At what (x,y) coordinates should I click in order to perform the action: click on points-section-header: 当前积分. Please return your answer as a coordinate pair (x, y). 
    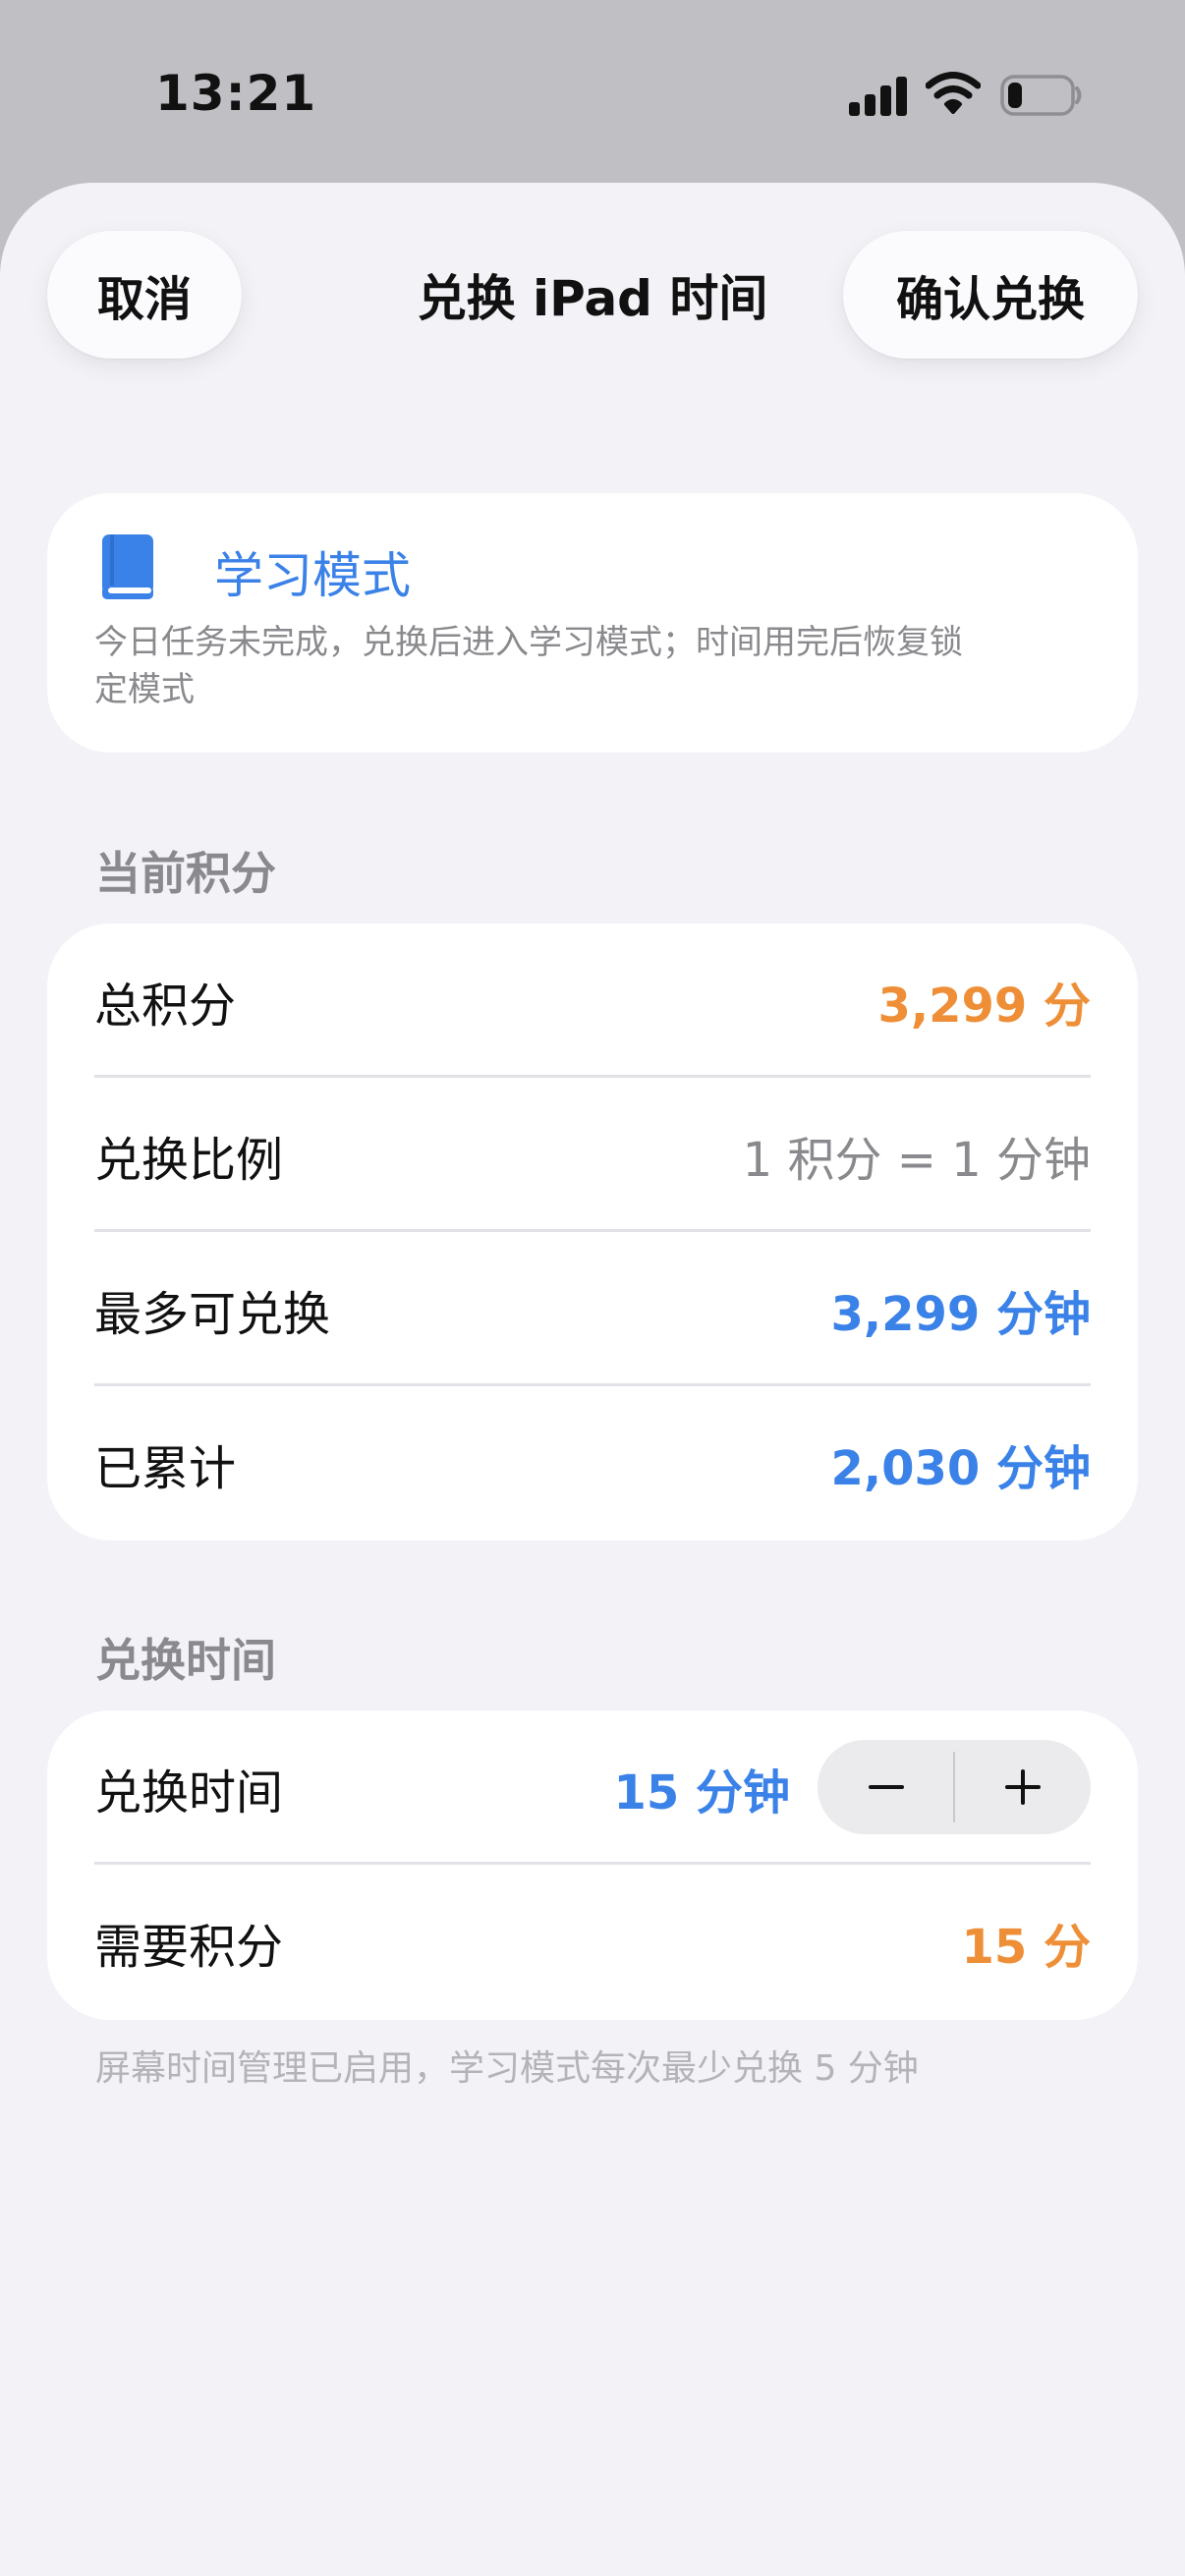
    Looking at the image, I should click on (185, 873).